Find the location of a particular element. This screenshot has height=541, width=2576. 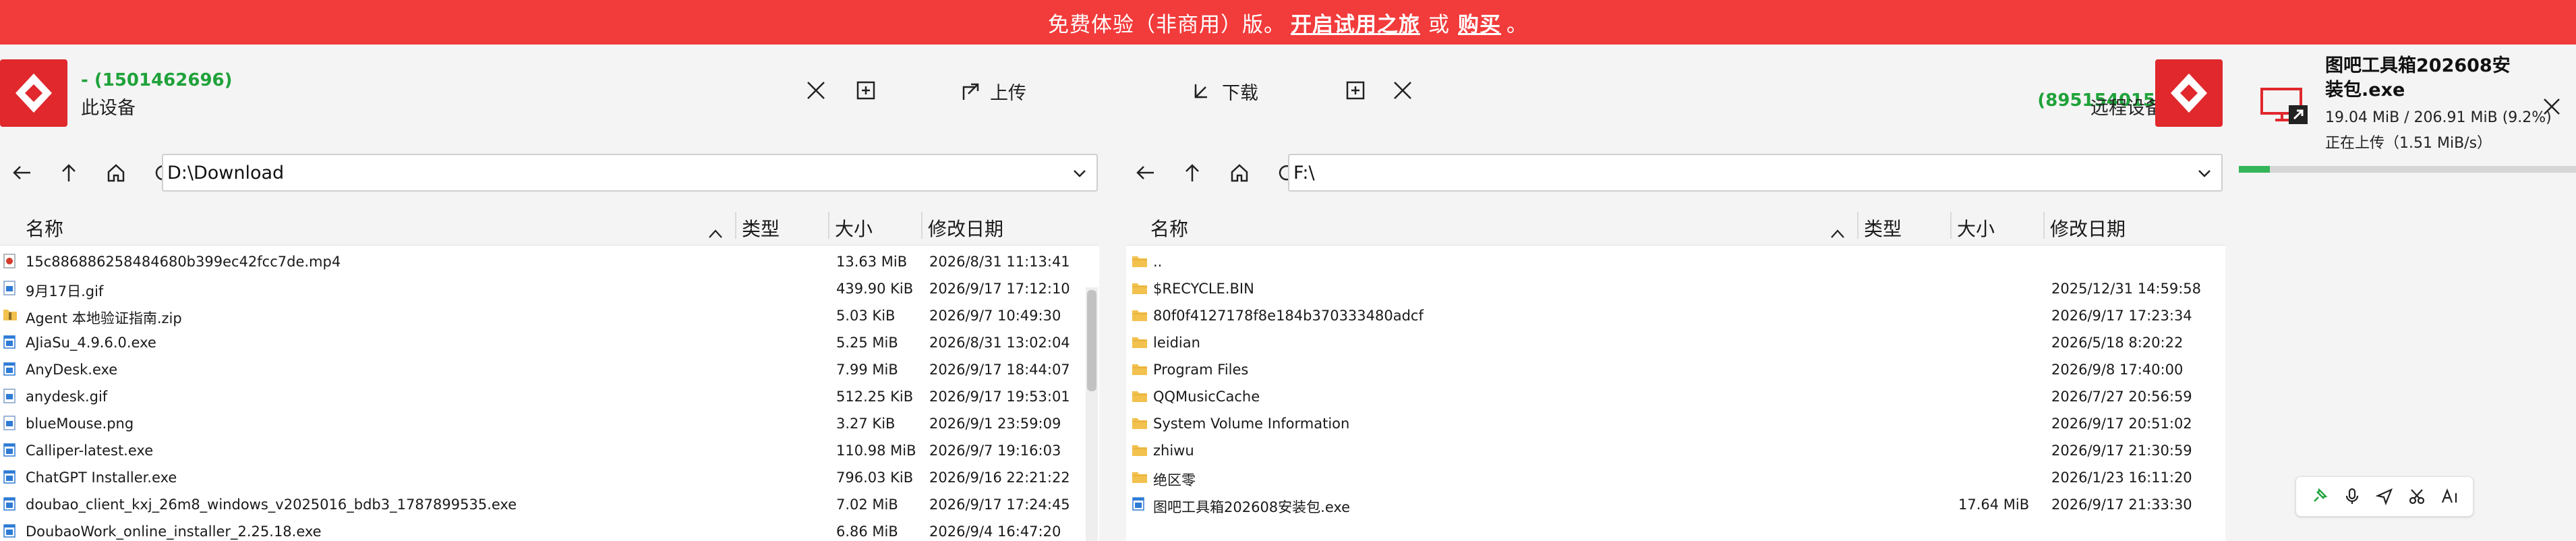

table-row: blueMouse.png 3.27 KiB 2026/9/1 23:59:09 is located at coordinates (549, 423).